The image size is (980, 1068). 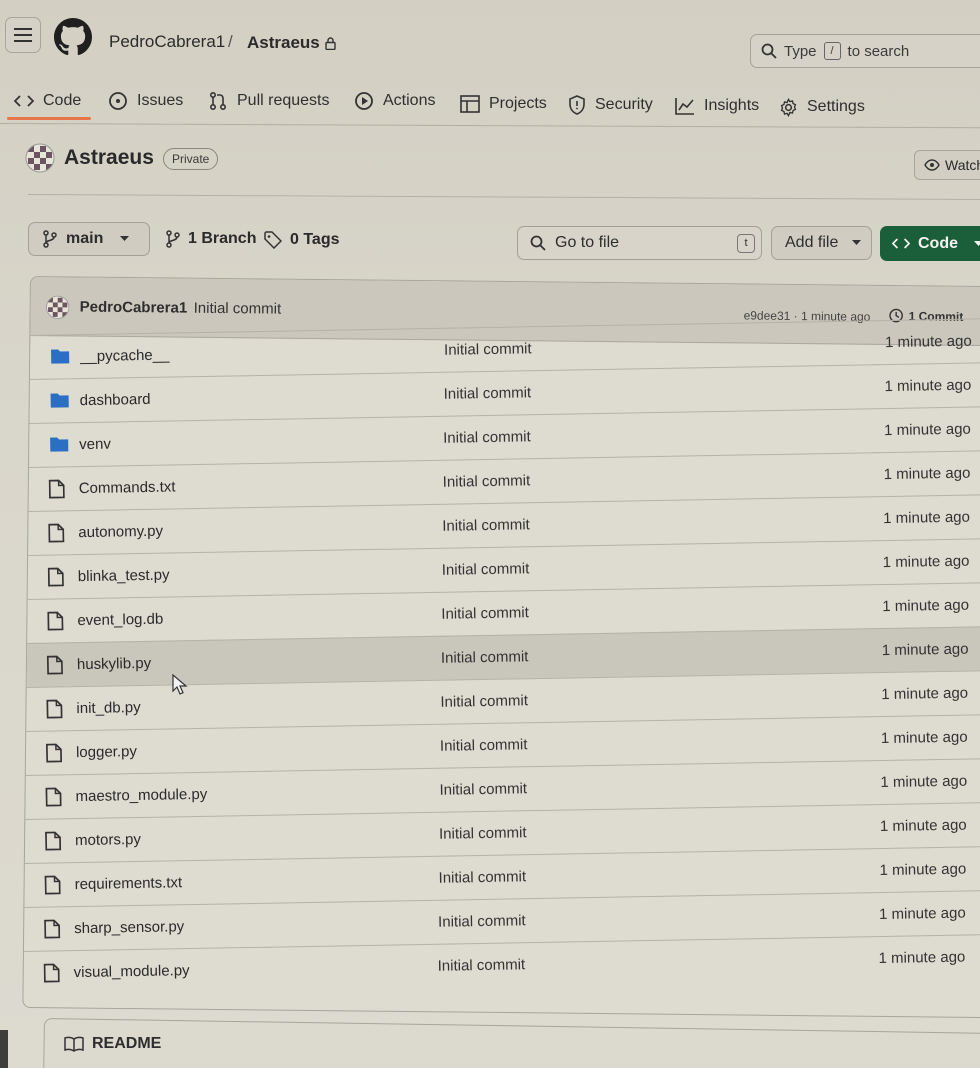 What do you see at coordinates (129, 927) in the screenshot?
I see `file-name-link: sharp_sensor.py` at bounding box center [129, 927].